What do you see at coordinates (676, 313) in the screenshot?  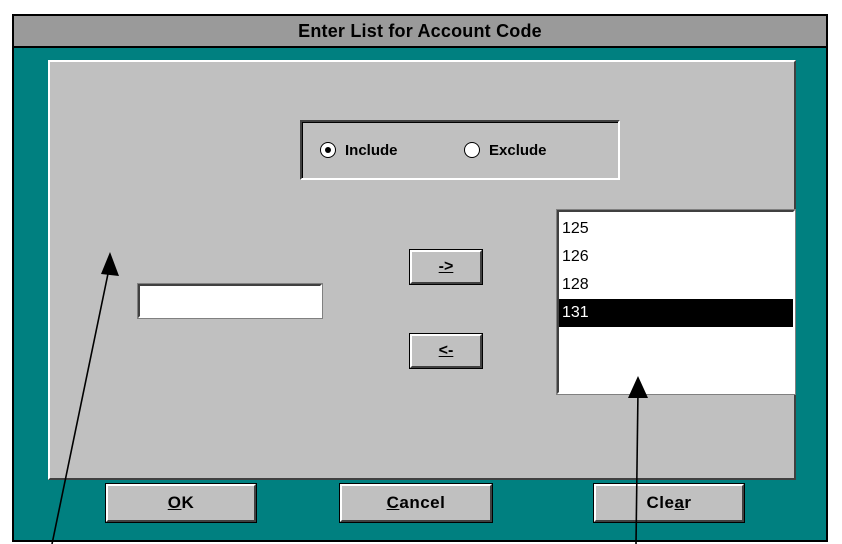 I see `list-item-selected: 131` at bounding box center [676, 313].